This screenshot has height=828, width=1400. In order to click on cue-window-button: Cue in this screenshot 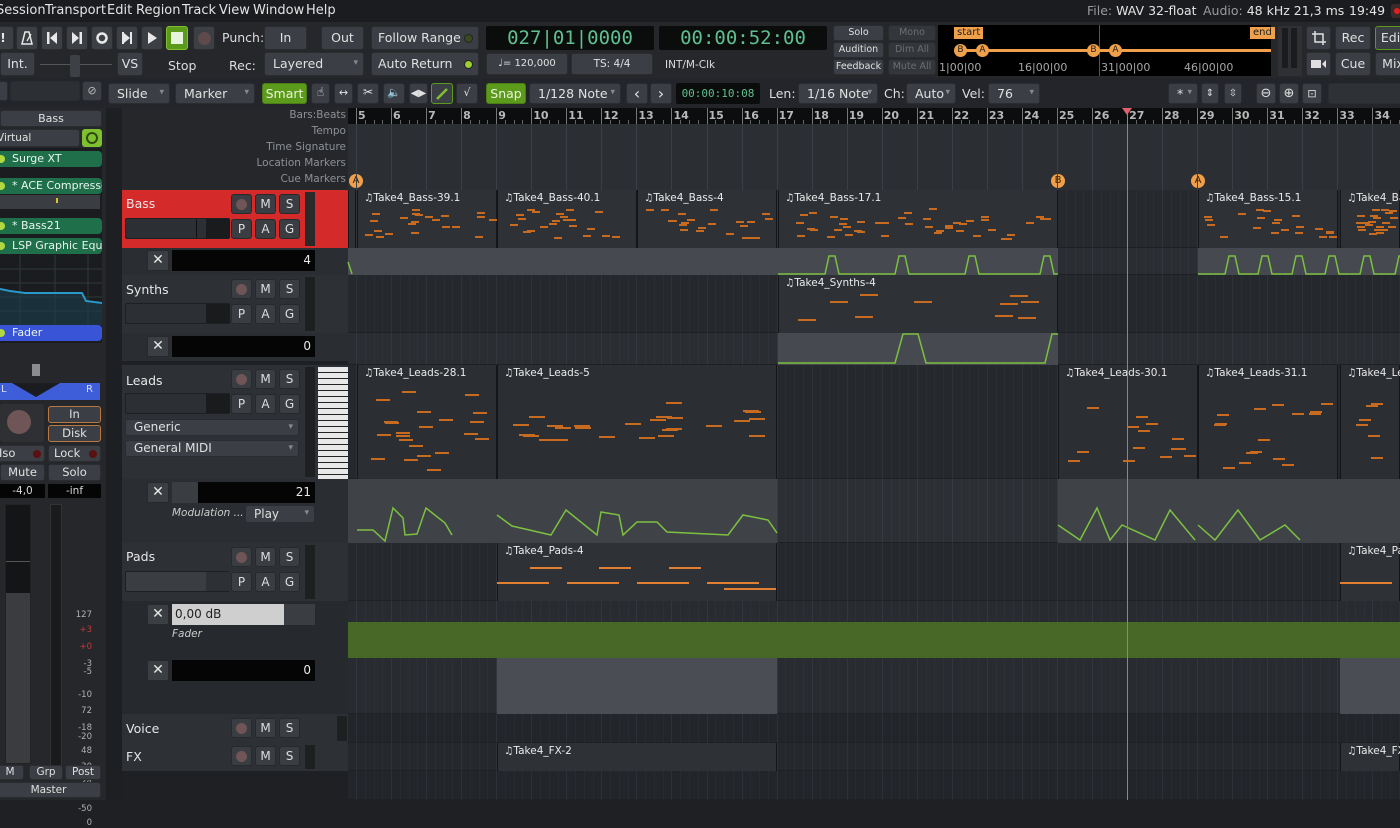, I will do `click(1353, 64)`.